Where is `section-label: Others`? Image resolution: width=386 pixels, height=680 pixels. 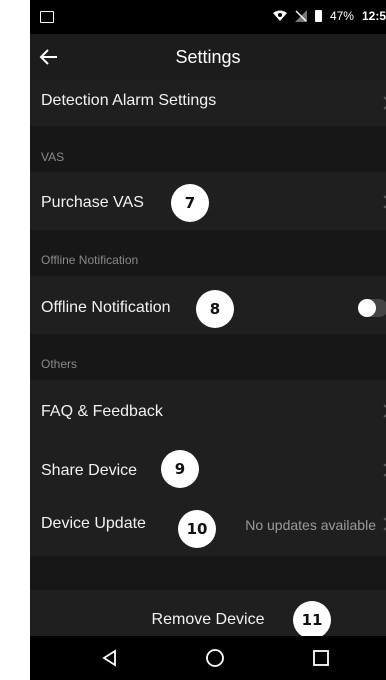
section-label: Others is located at coordinates (59, 364).